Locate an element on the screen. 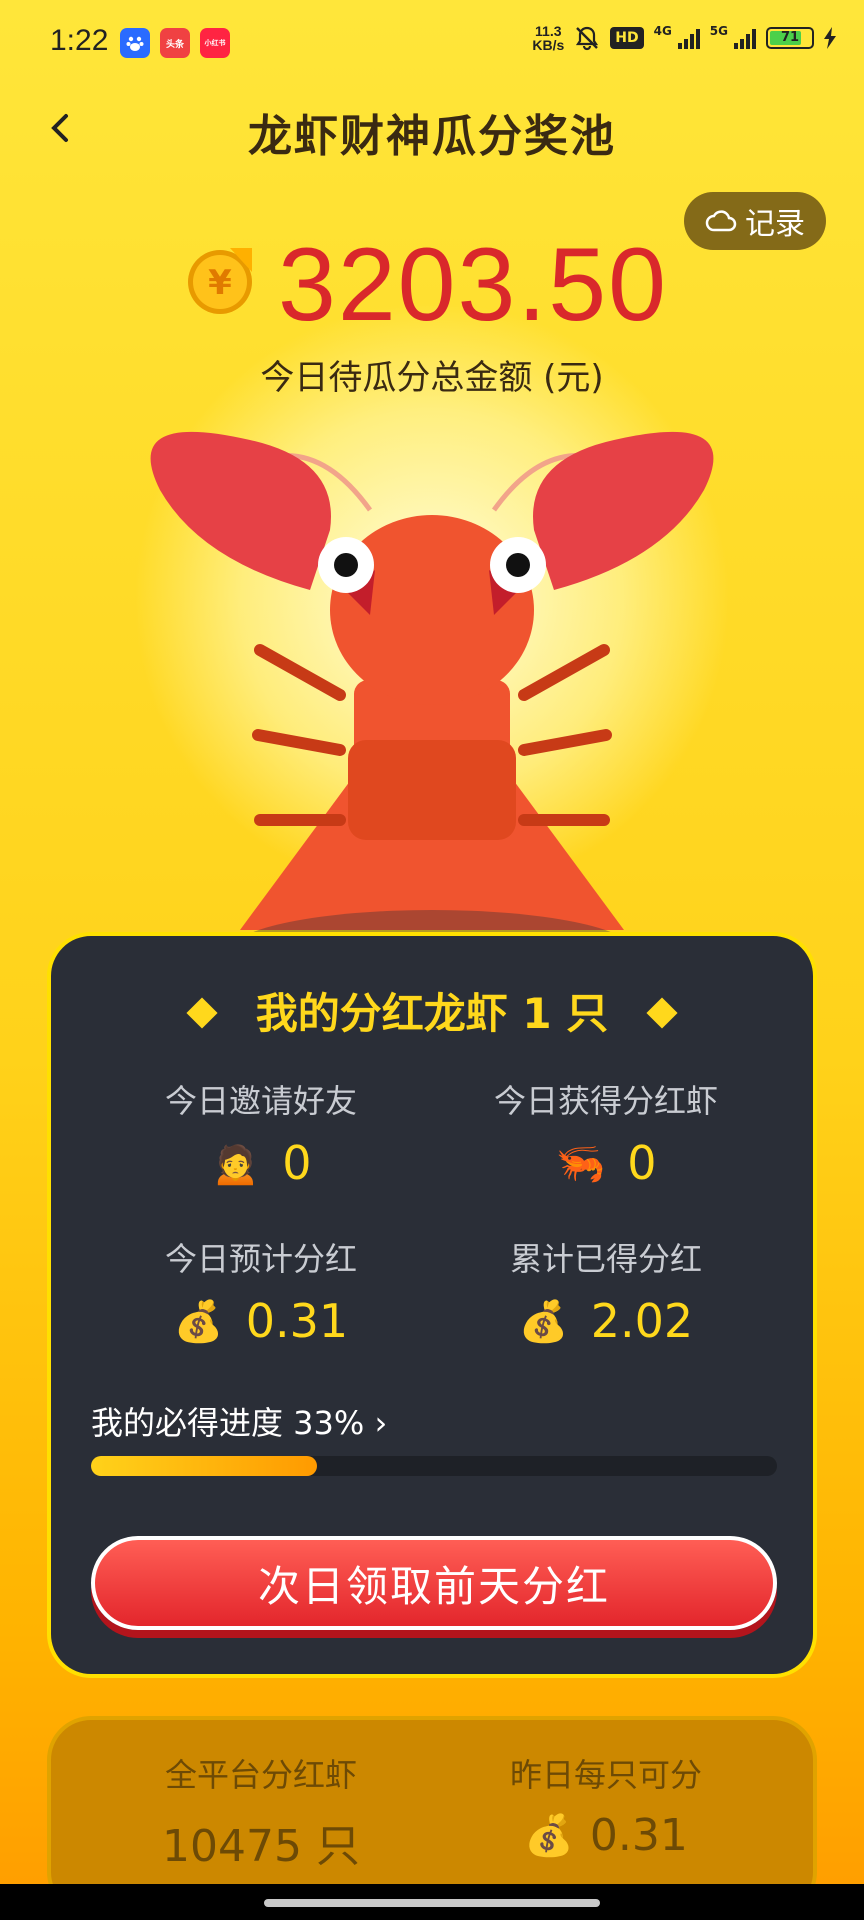 The image size is (864, 1920). stat-value-row: 🙍 0 is located at coordinates (261, 1163).